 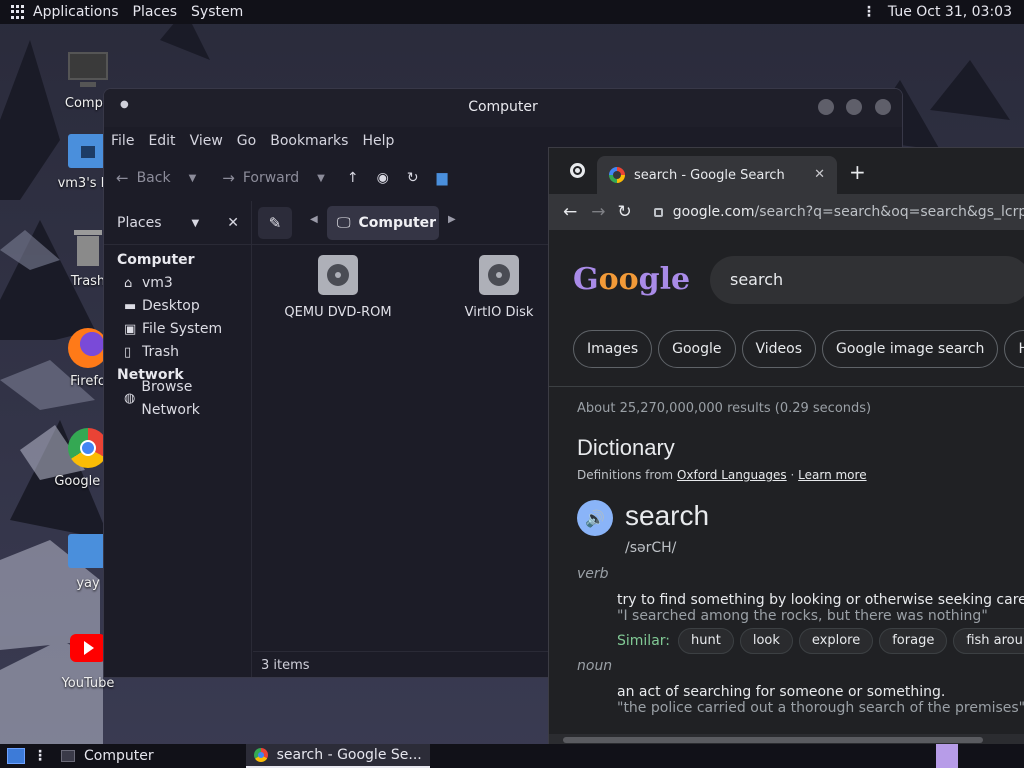 What do you see at coordinates (867, 280) in the screenshot?
I see `search-input: search` at bounding box center [867, 280].